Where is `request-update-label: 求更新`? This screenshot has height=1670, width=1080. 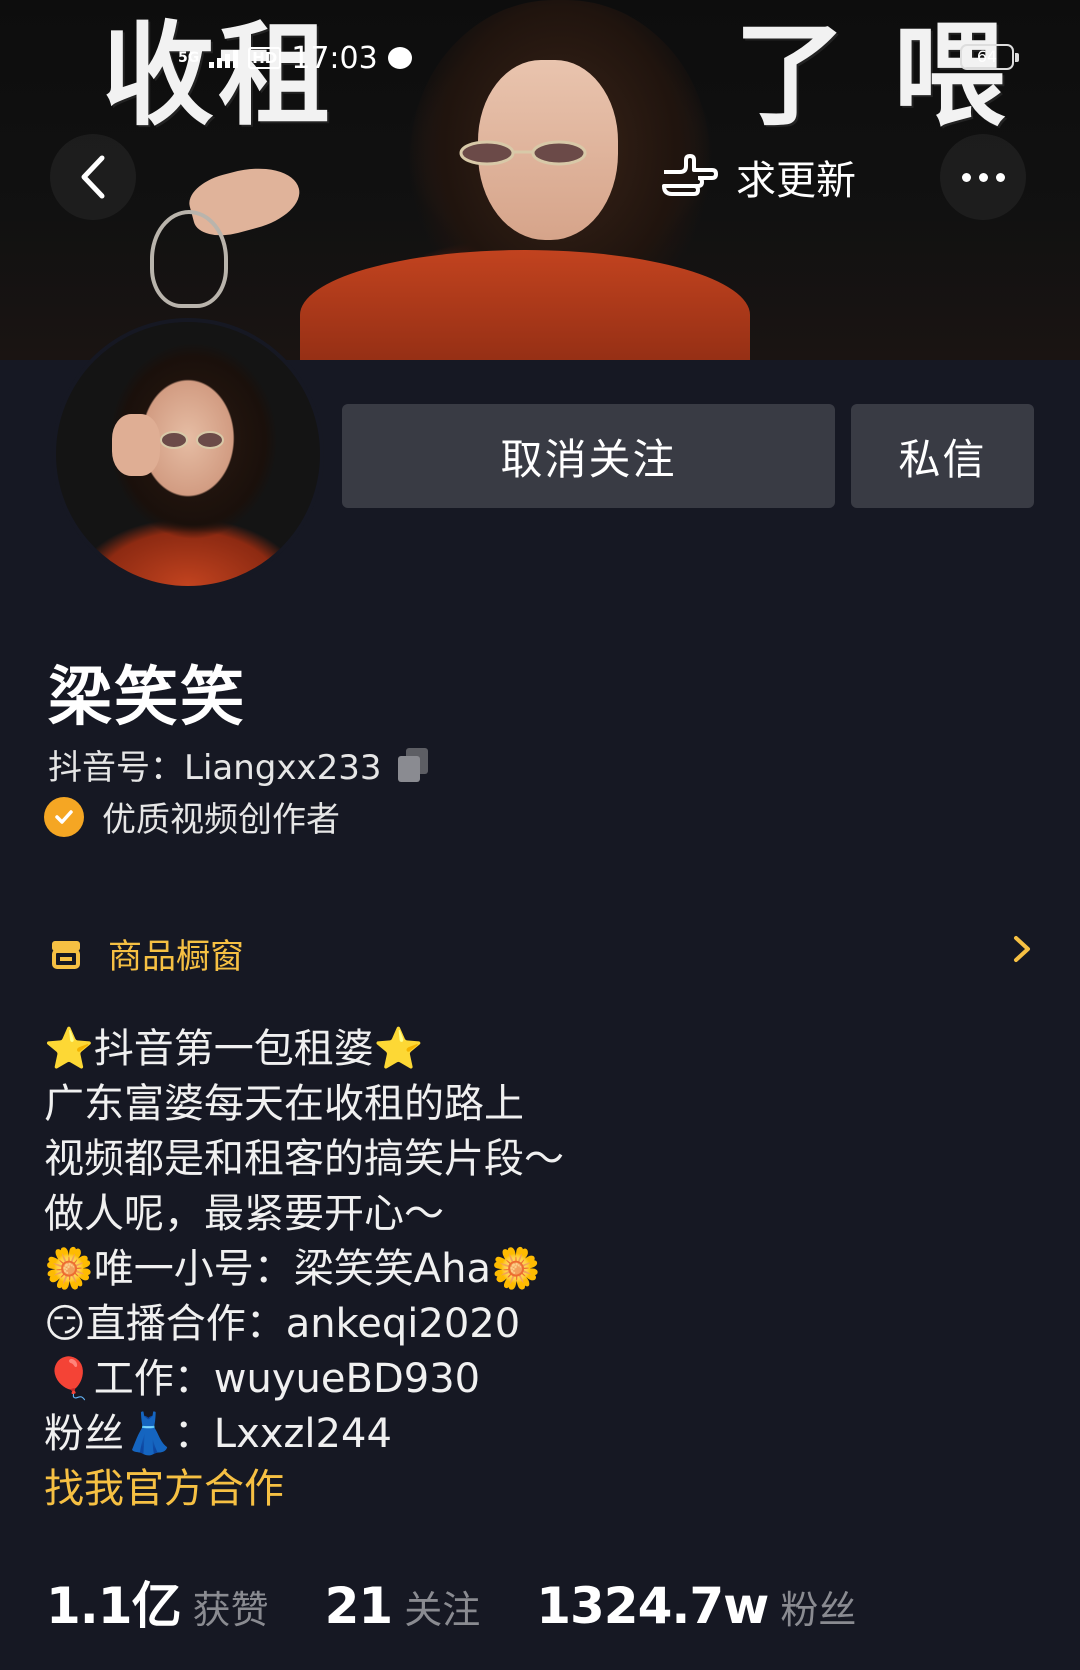
request-update-label: 求更新 is located at coordinates (796, 181).